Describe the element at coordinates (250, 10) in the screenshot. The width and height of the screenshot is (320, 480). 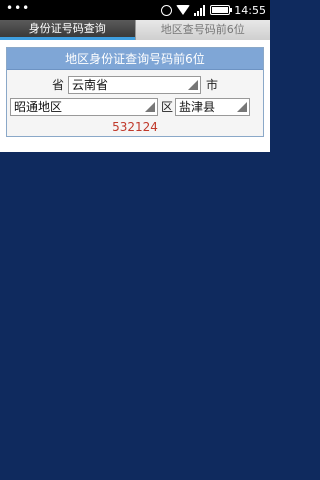
I see `clock: 14:55` at that location.